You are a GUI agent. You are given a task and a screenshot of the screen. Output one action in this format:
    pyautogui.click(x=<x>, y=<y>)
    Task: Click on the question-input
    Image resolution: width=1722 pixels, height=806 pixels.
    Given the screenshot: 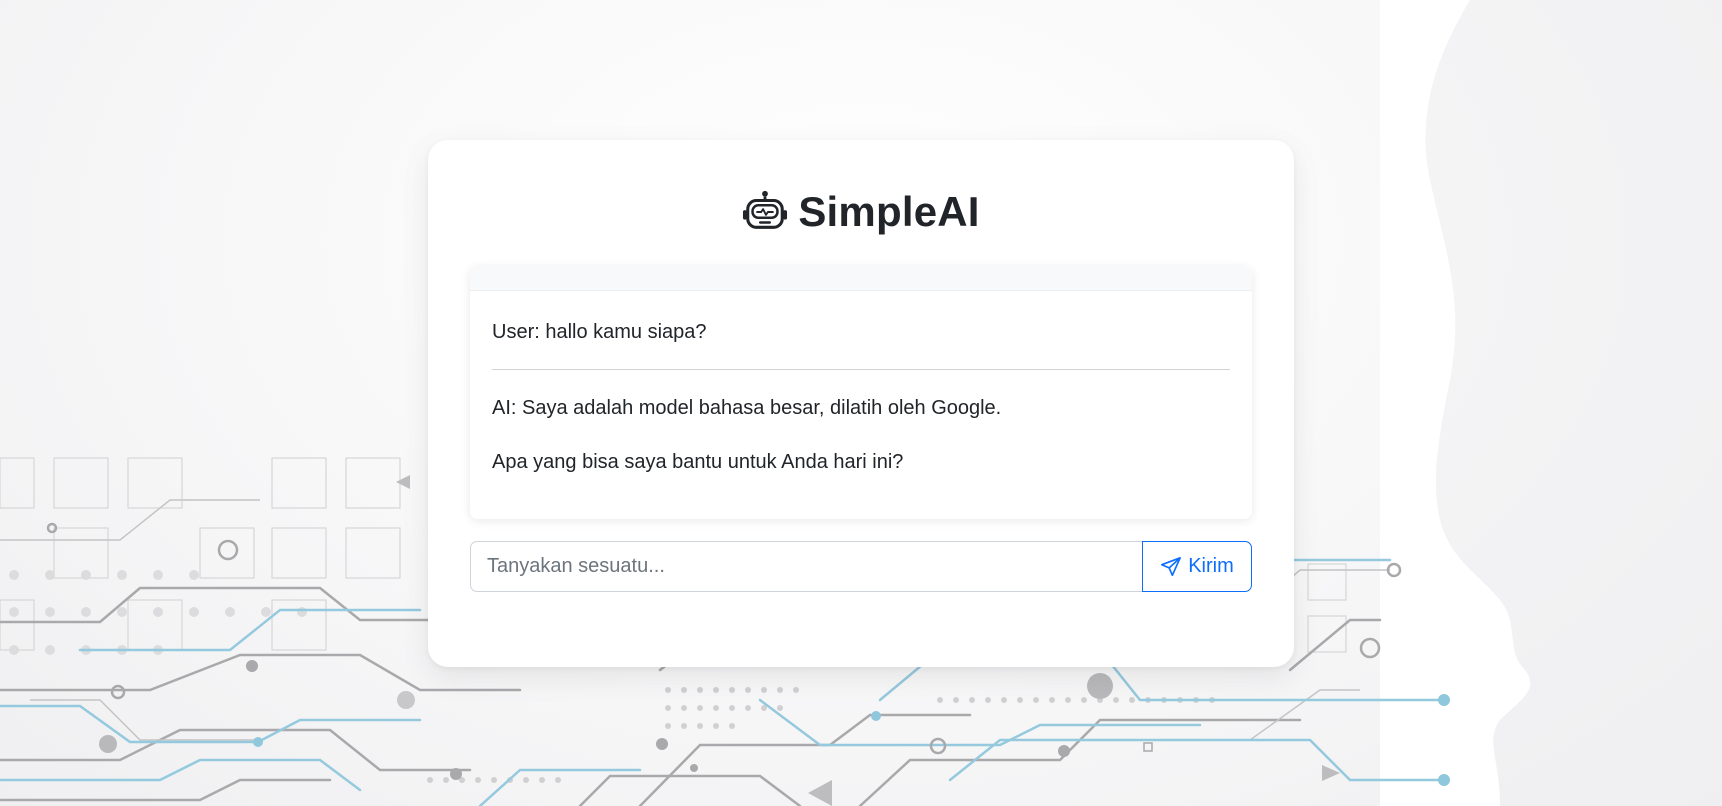 What is the action you would take?
    pyautogui.click(x=806, y=566)
    